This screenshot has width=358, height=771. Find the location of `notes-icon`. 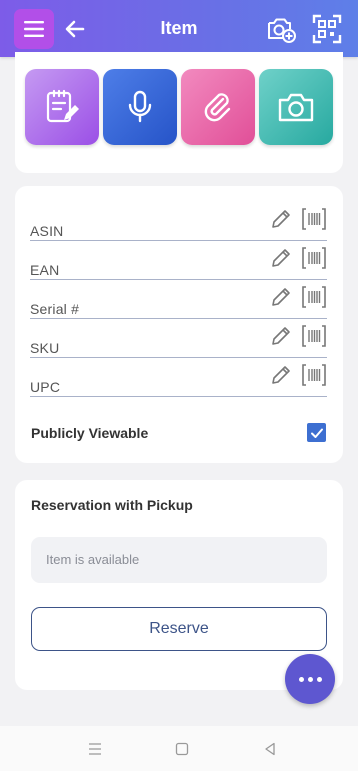

notes-icon is located at coordinates (62, 106).